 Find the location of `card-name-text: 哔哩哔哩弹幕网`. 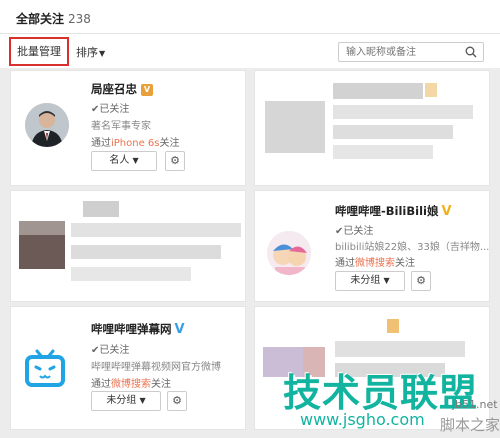

card-name-text: 哔哩哔哩弹幕网 is located at coordinates (131, 329).